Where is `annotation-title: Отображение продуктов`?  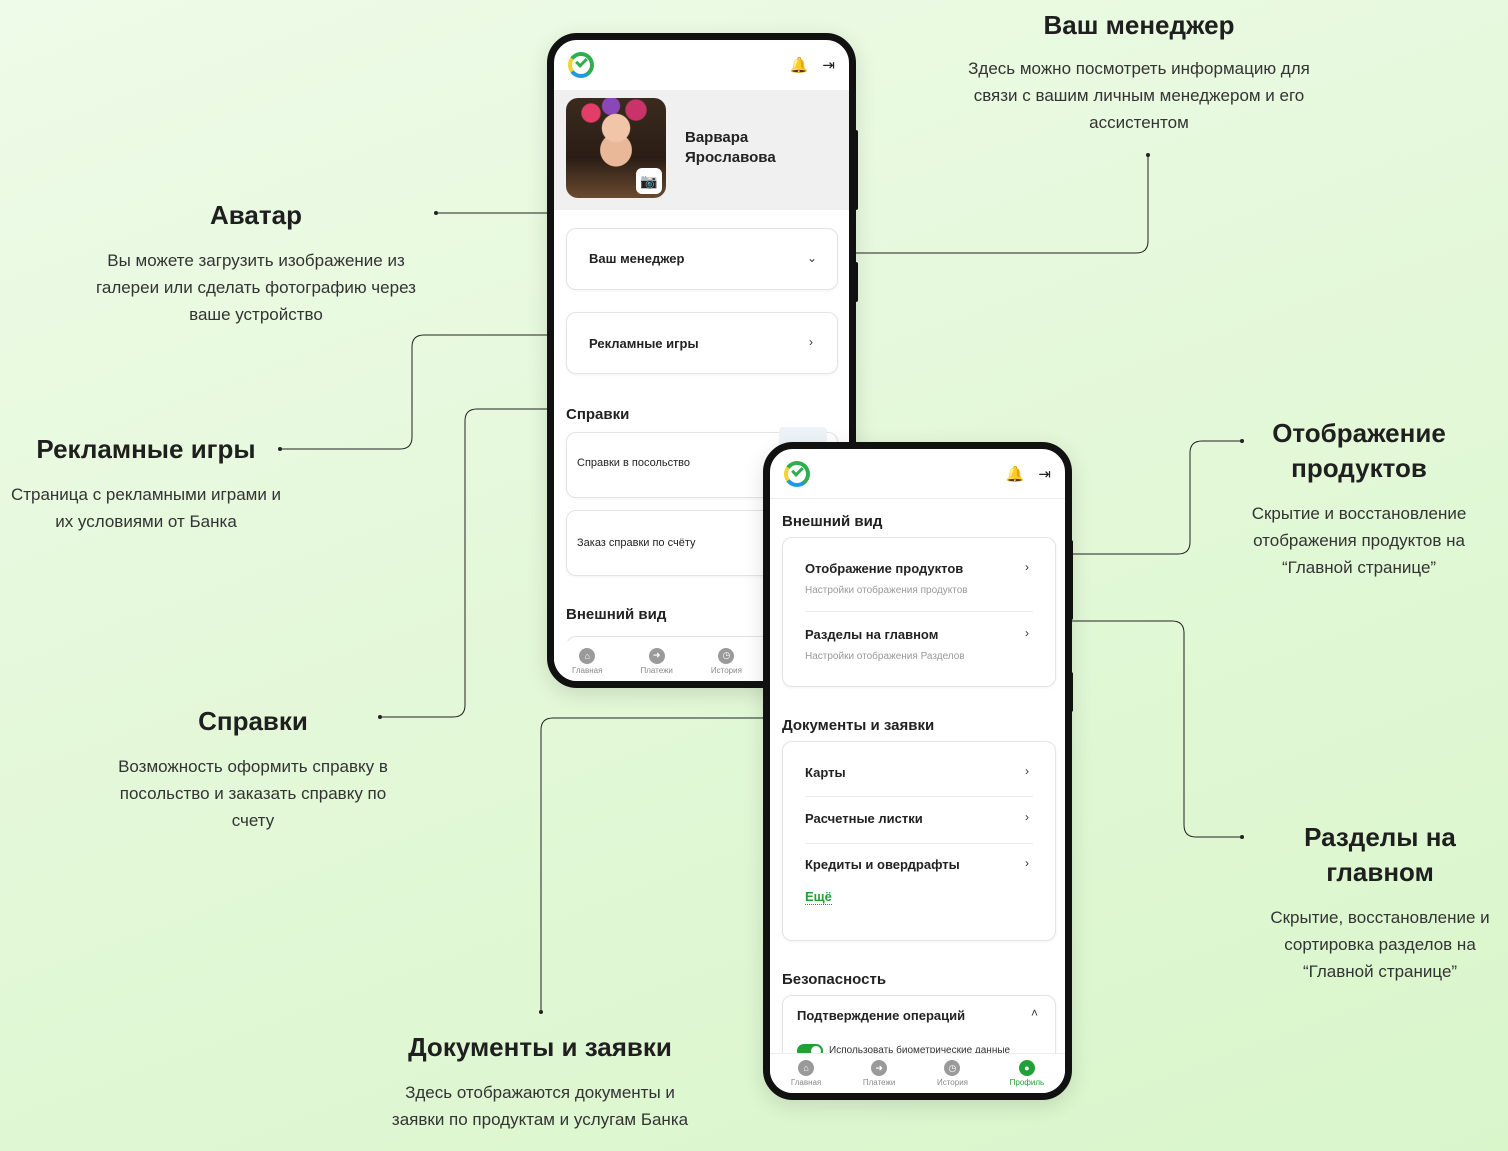 annotation-title: Отображение продуктов is located at coordinates (1359, 451).